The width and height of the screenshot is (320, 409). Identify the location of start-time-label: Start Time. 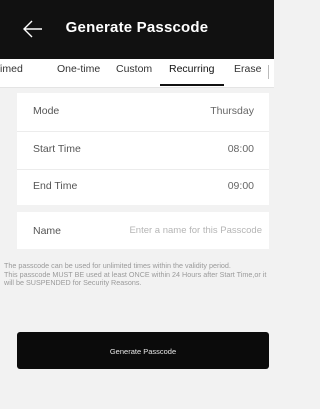
(57, 149).